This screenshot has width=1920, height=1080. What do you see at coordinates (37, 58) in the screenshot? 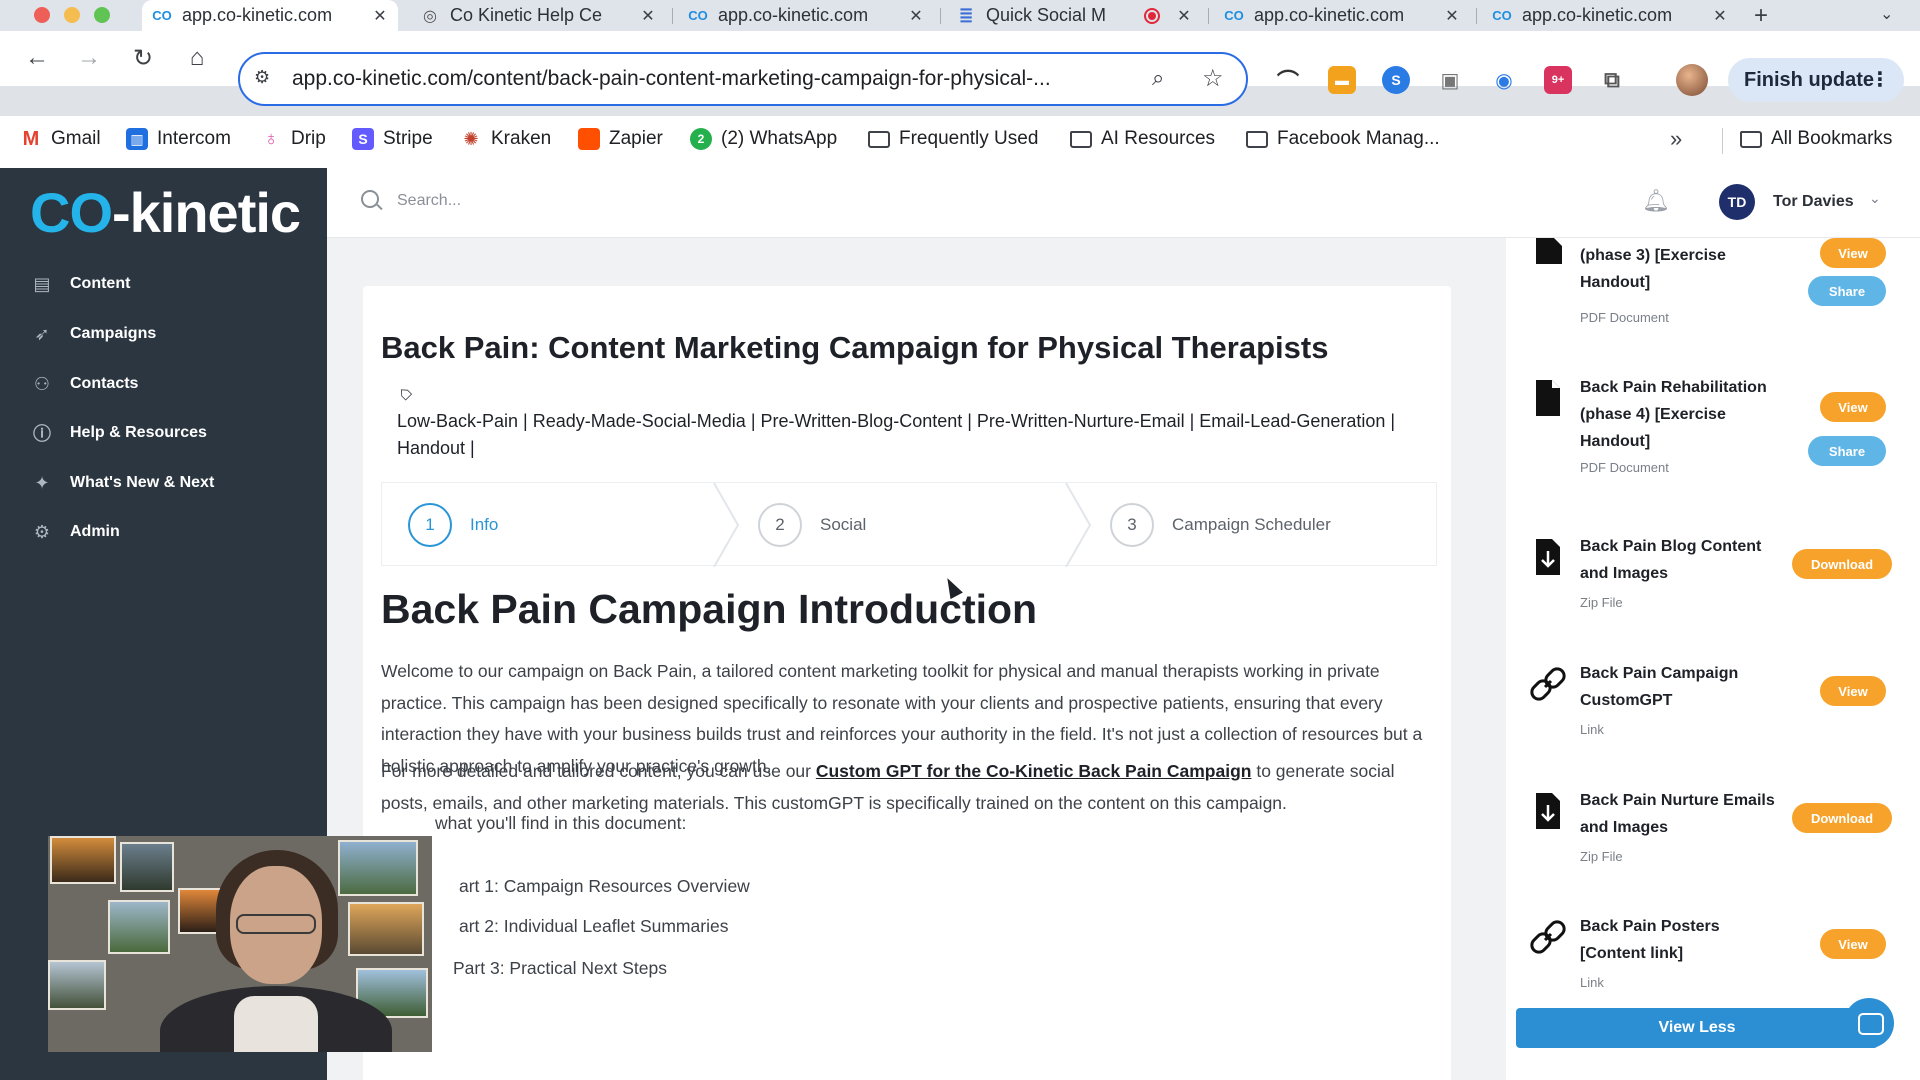
I see `back-arrow-icon: ←` at bounding box center [37, 58].